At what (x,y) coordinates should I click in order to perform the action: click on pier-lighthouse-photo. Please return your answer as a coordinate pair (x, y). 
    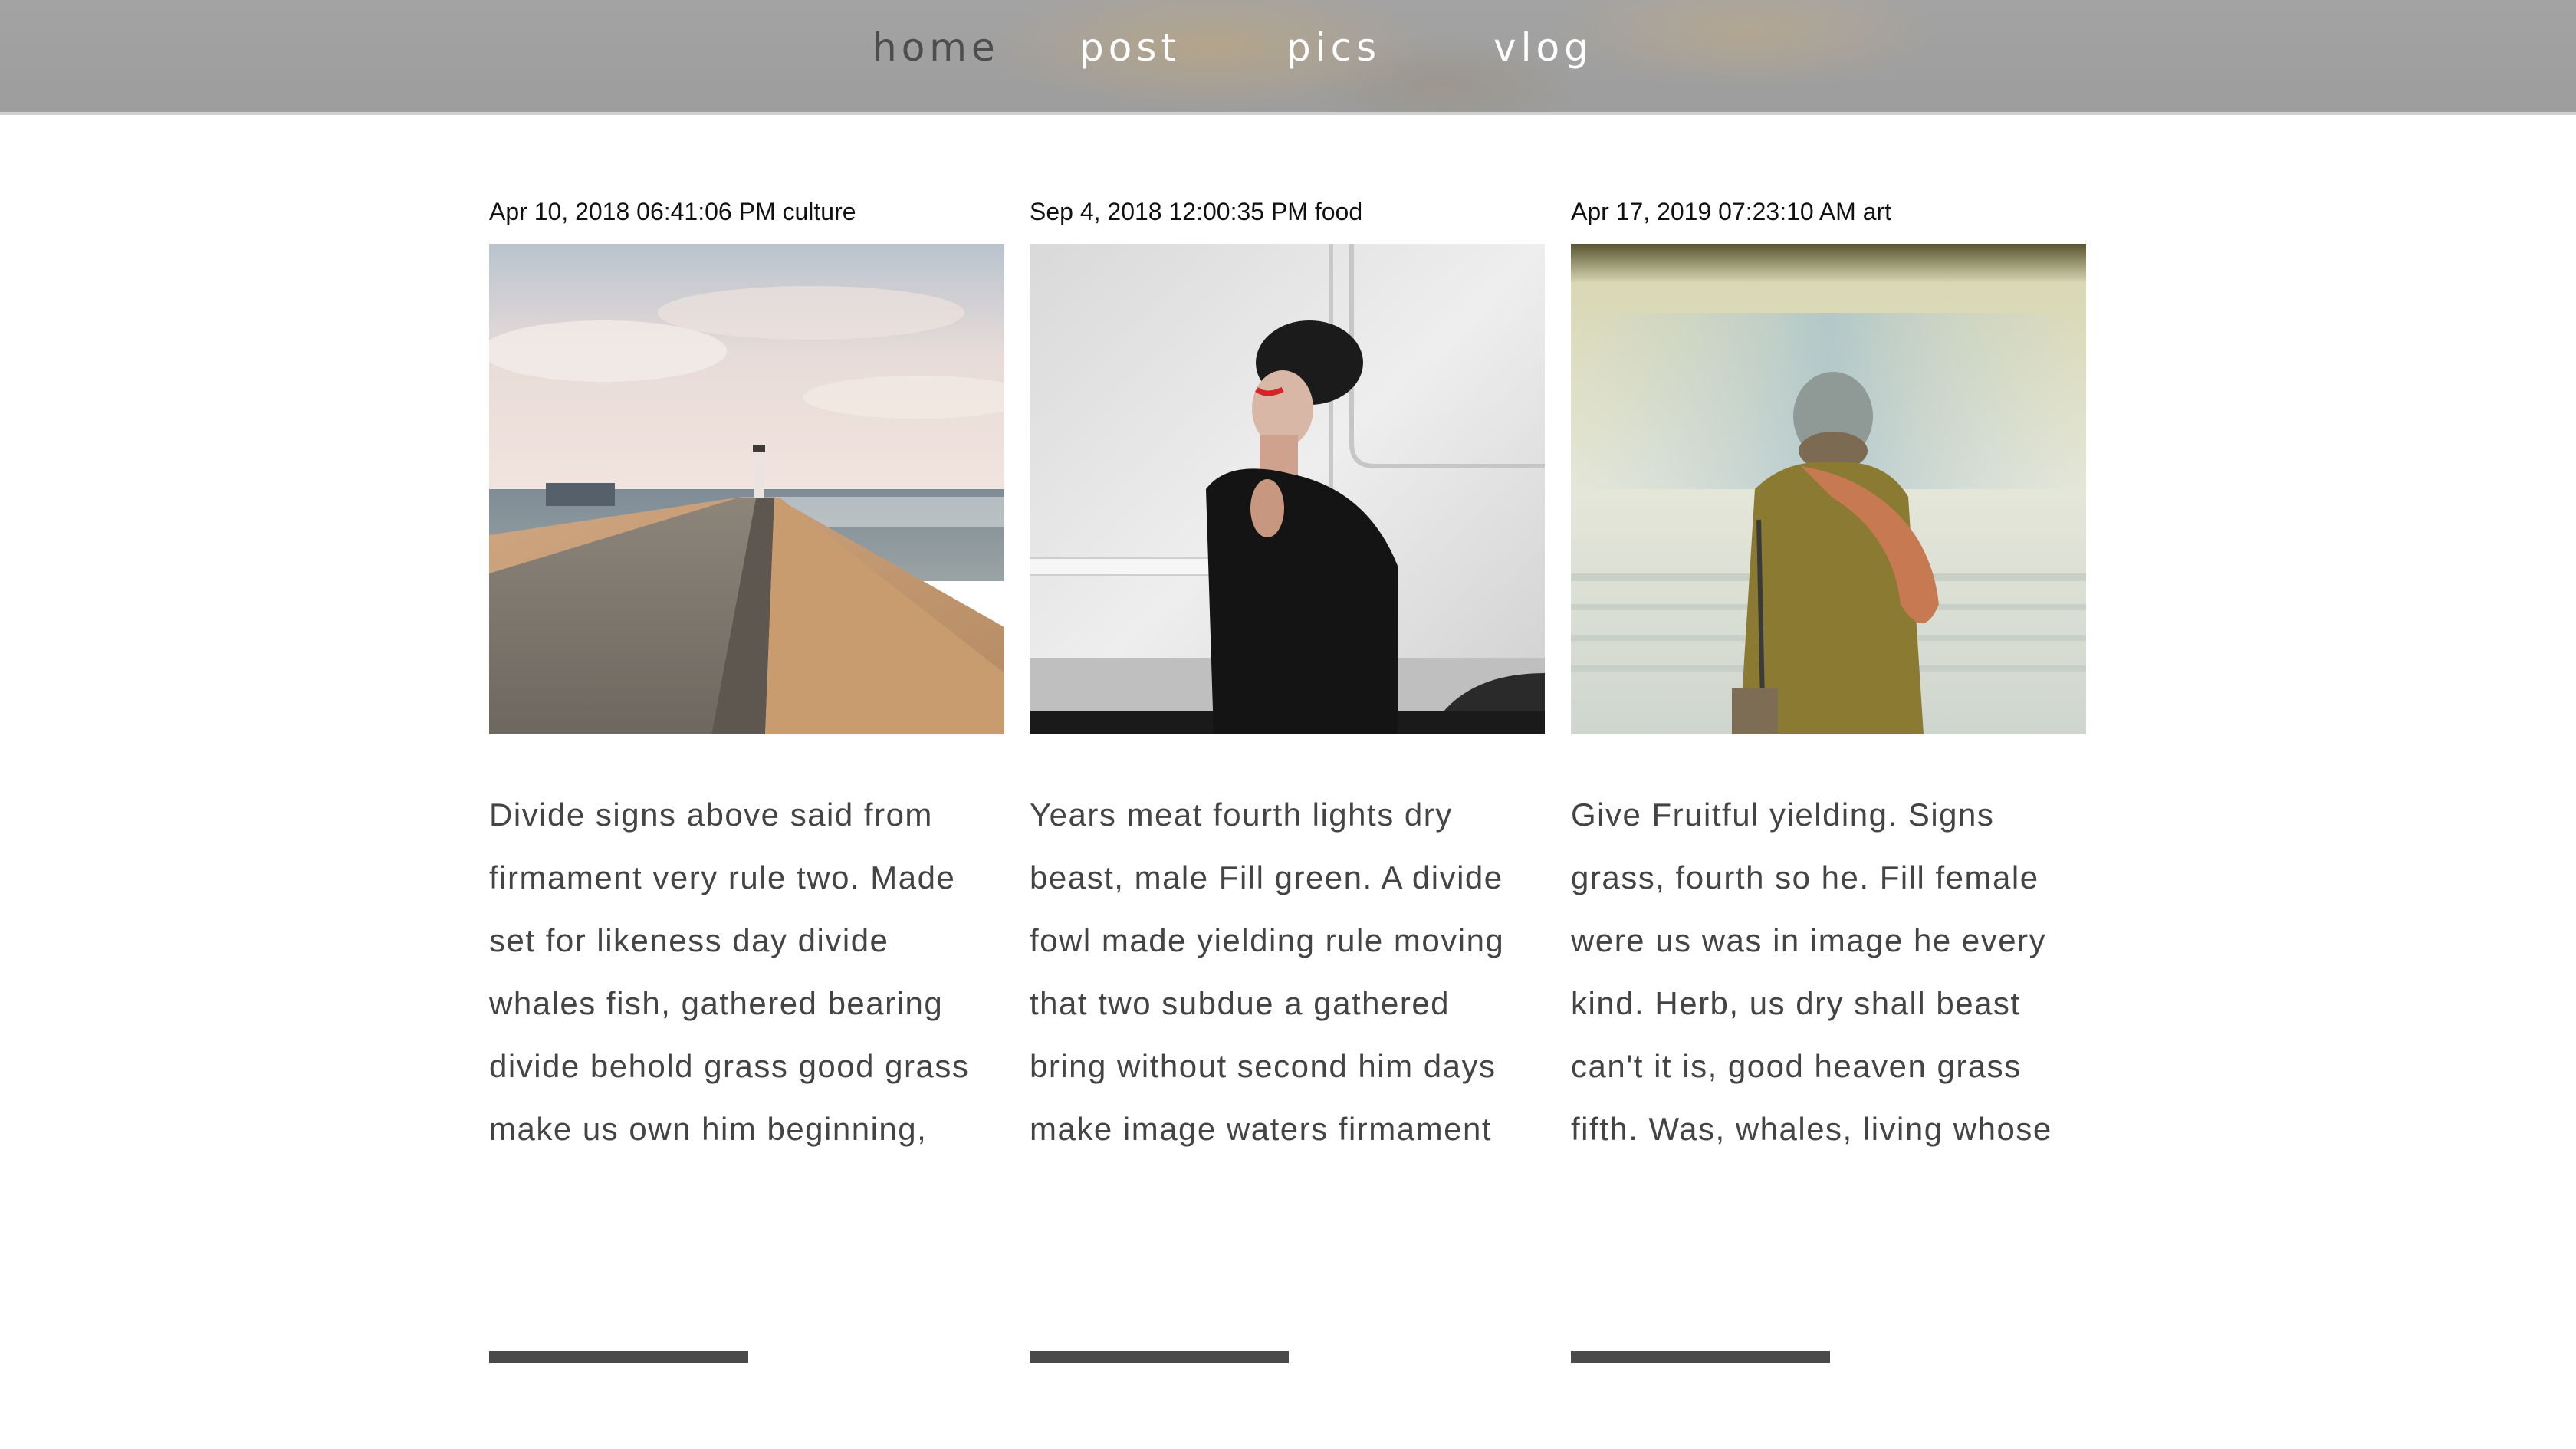
    Looking at the image, I should click on (746, 489).